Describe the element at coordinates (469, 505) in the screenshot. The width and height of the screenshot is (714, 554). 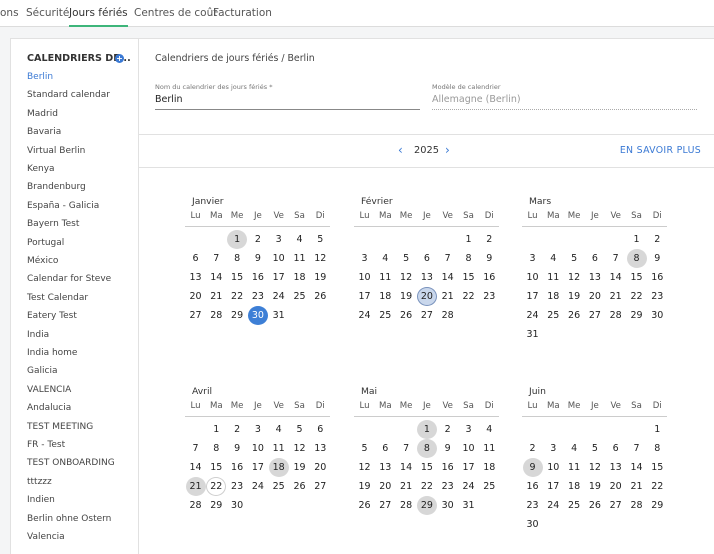
I see `calendar-day: 31` at that location.